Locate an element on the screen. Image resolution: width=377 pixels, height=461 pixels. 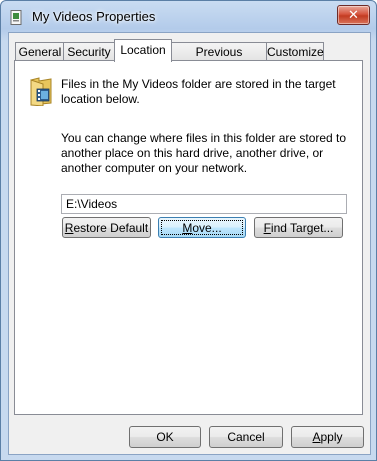
ok-button: OK is located at coordinates (165, 437).